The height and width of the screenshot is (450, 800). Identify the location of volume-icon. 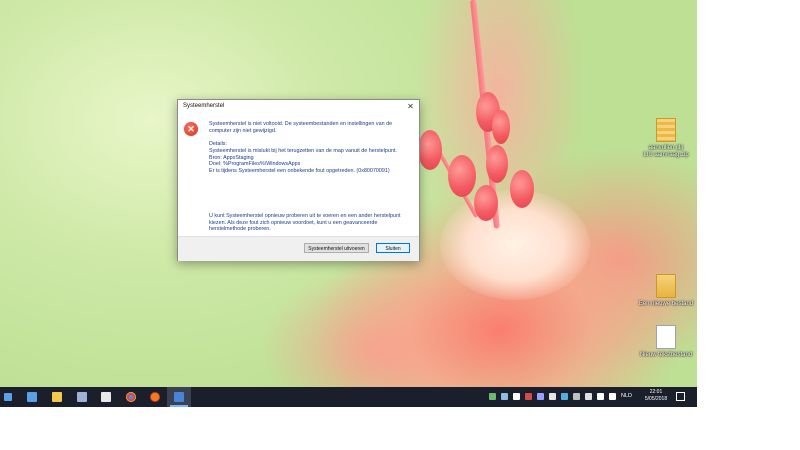
(612, 396).